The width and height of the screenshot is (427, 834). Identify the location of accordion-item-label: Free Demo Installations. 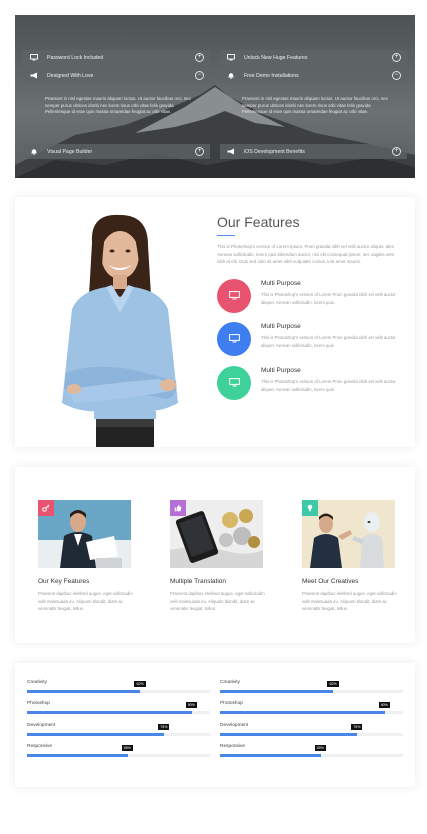
(271, 75).